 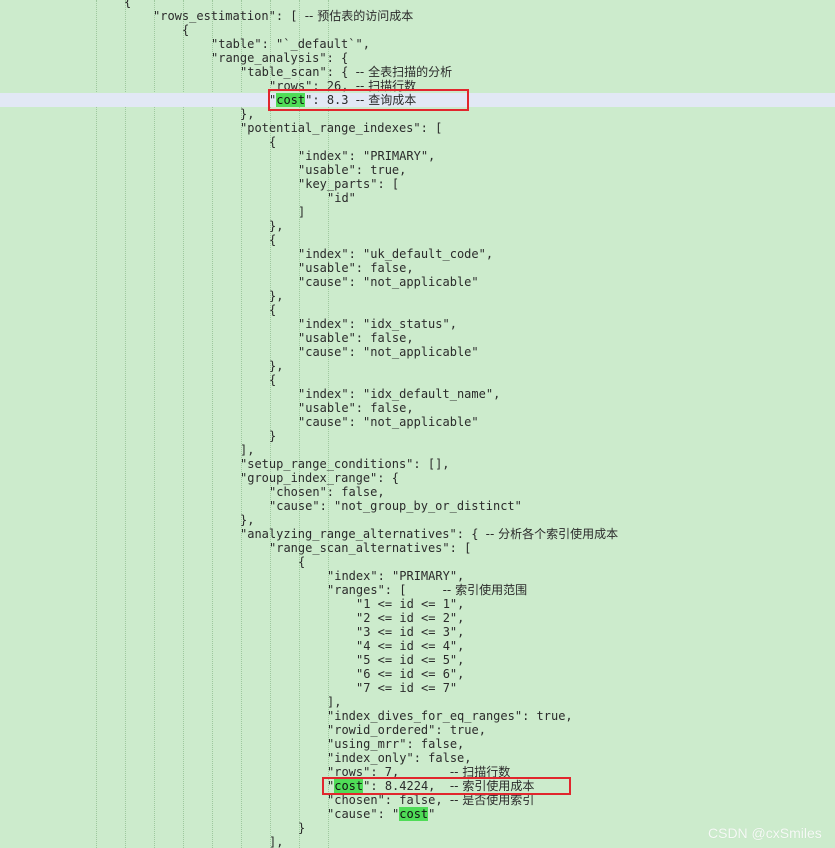 I want to click on code-comment: -- 分析各个索引使用成本, so click(x=552, y=534).